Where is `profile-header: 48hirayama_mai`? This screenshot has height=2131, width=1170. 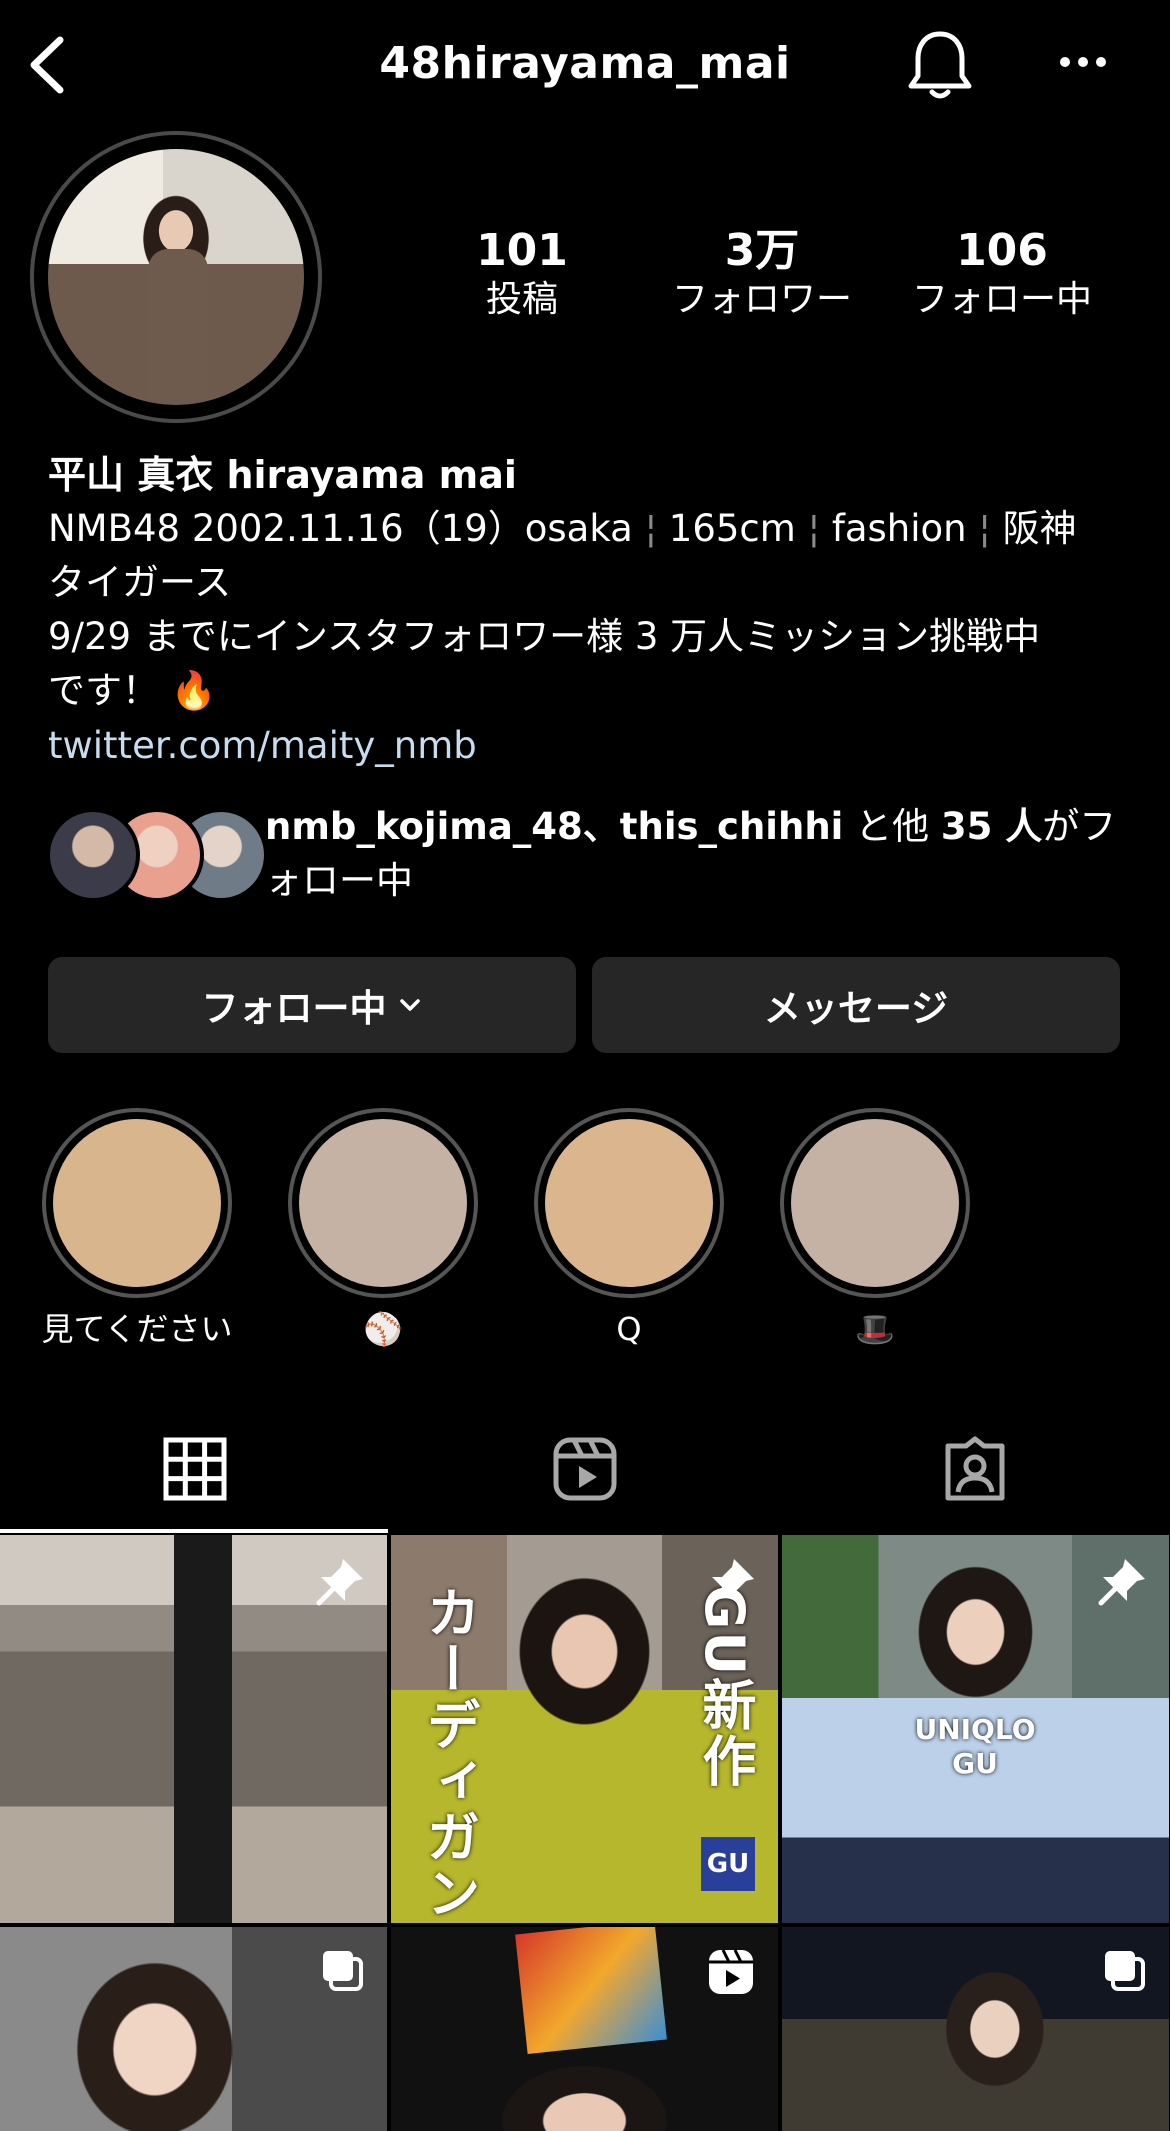 profile-header: 48hirayama_mai is located at coordinates (585, 65).